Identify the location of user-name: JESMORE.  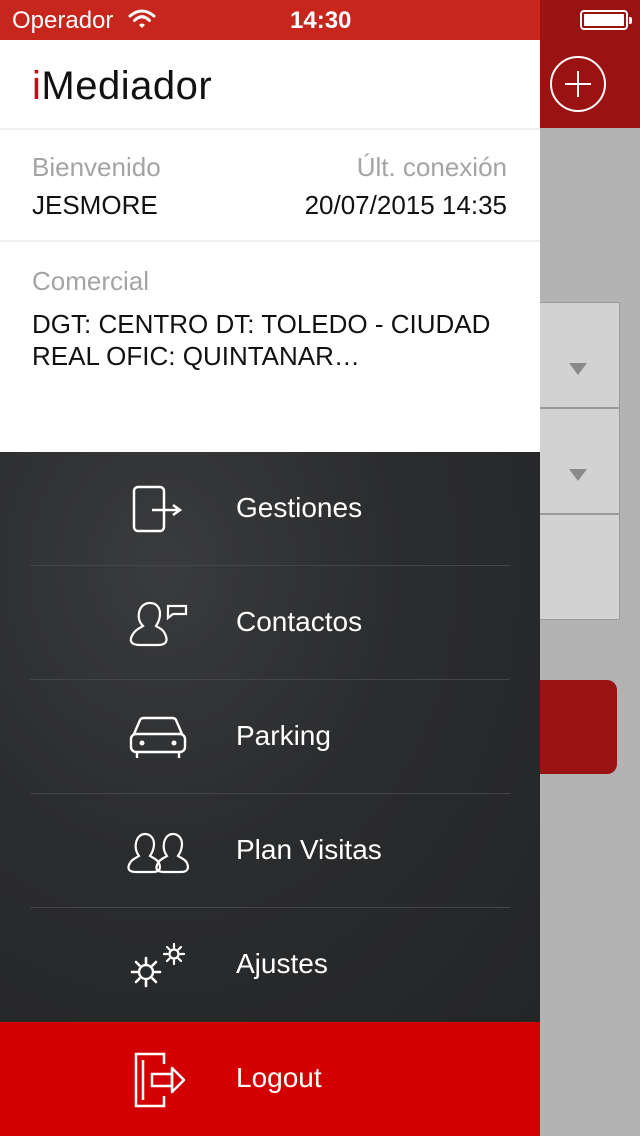
(95, 205).